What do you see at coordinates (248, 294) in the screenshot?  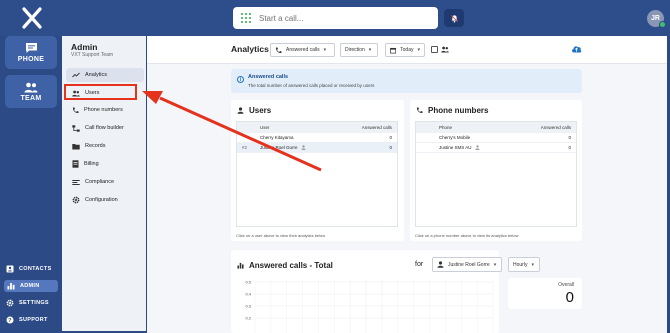 I see `y-tick-label: 0.4` at bounding box center [248, 294].